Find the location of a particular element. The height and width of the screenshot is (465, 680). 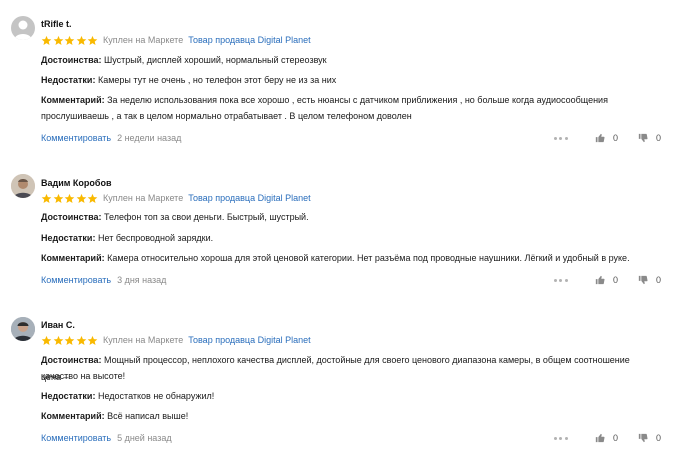

pros-text: качество на высоте! is located at coordinates (83, 376).